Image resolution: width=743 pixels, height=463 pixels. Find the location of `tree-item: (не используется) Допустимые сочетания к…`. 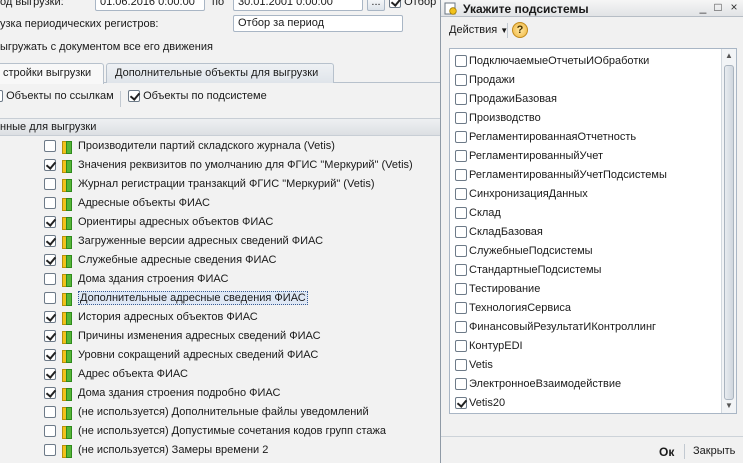

tree-item: (не используется) Допустимые сочетания к… is located at coordinates (215, 431).